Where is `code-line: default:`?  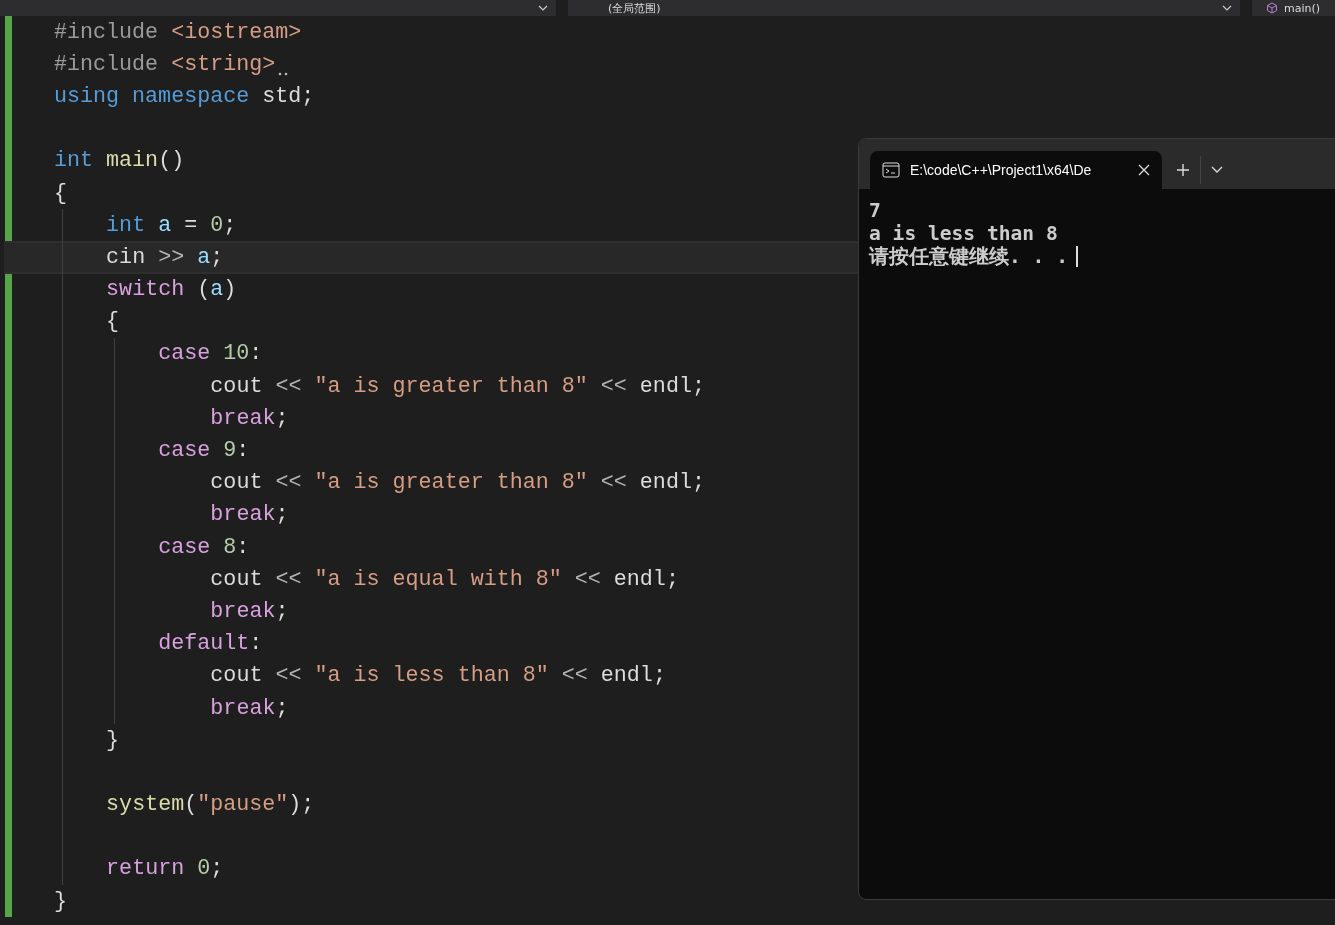
code-line: default: is located at coordinates (210, 644).